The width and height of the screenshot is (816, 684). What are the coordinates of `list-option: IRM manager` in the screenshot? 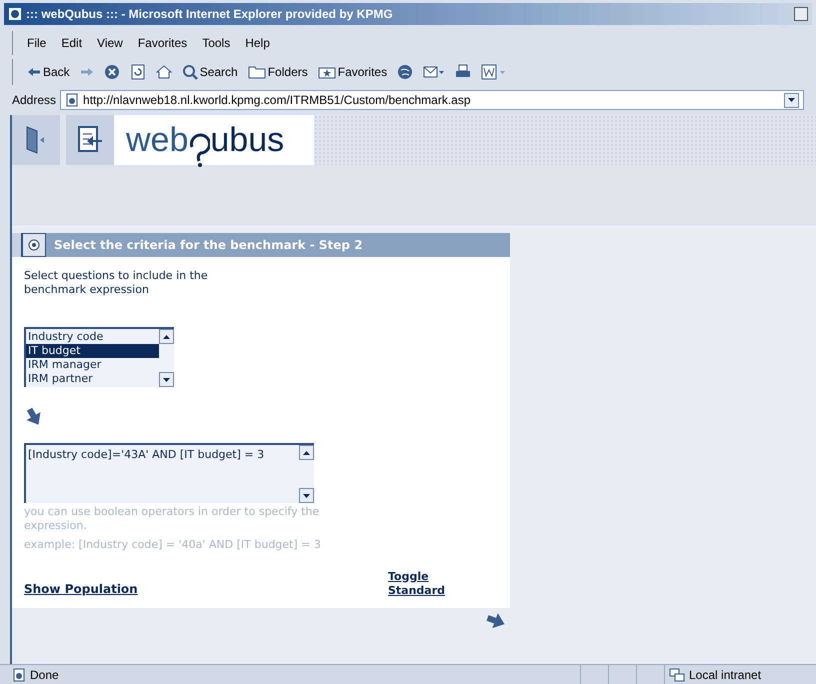 It's located at (92, 365).